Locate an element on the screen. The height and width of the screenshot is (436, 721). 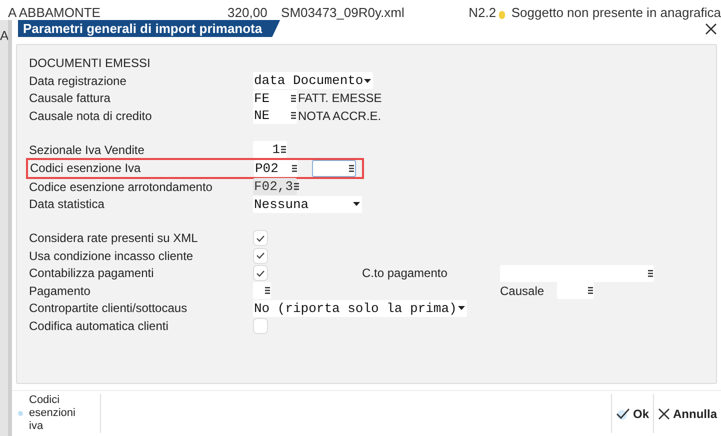
field-label: Causale fattura is located at coordinates (70, 99).